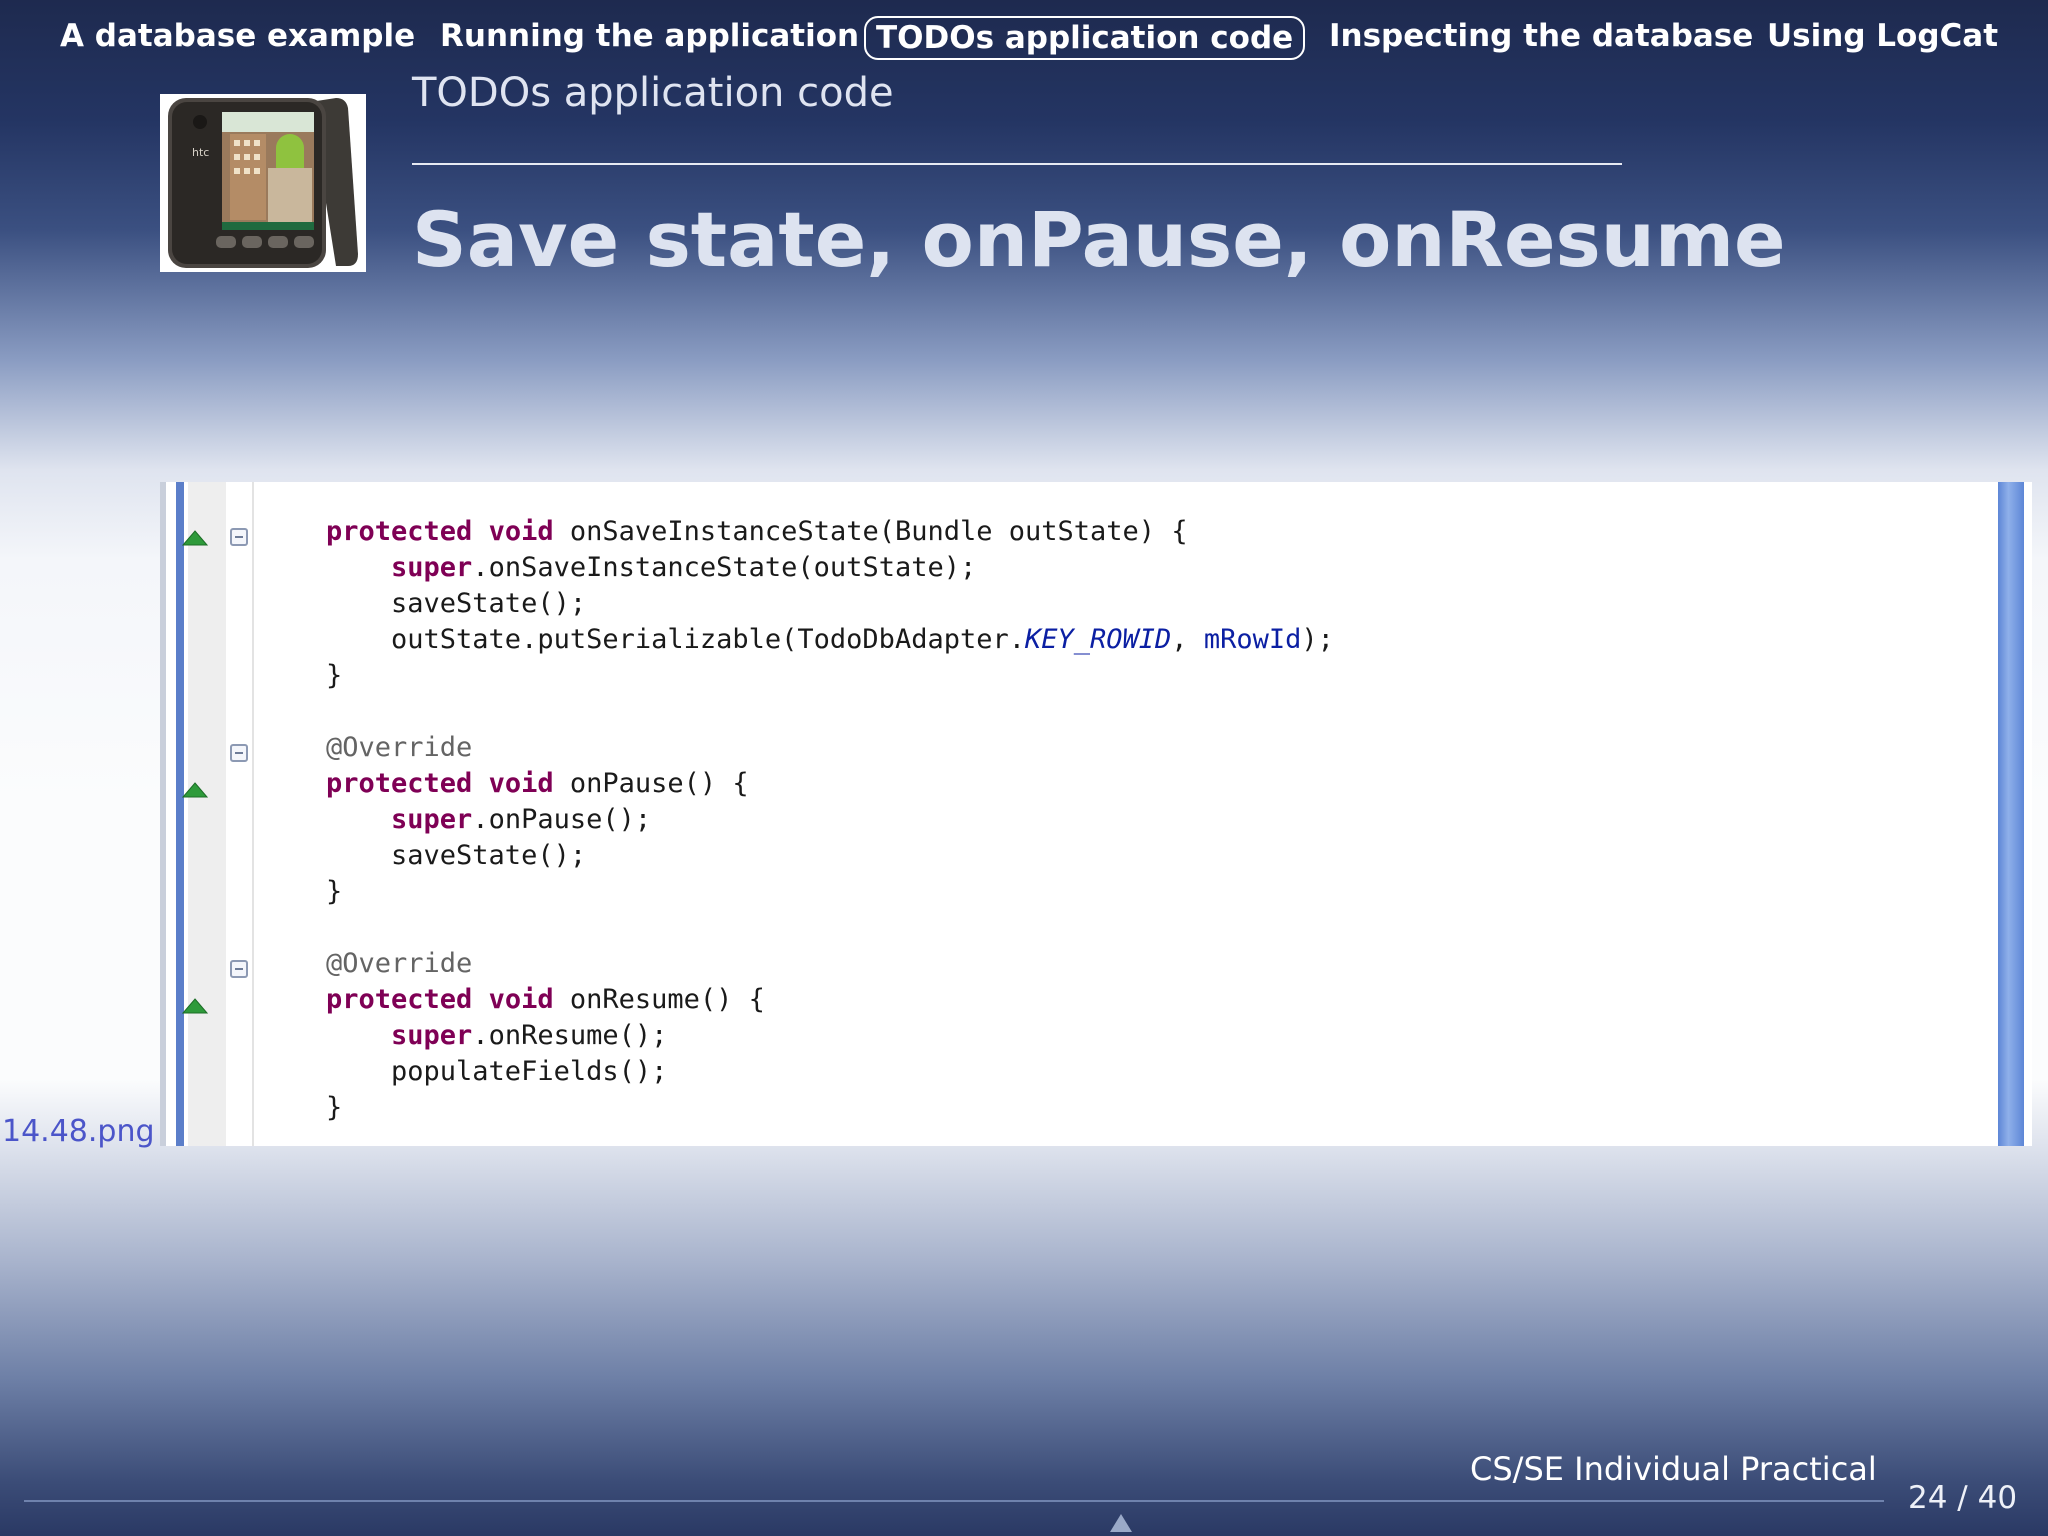 Image resolution: width=2048 pixels, height=1536 pixels. Describe the element at coordinates (237, 36) in the screenshot. I see `nav-item-database-example: A database example` at that location.